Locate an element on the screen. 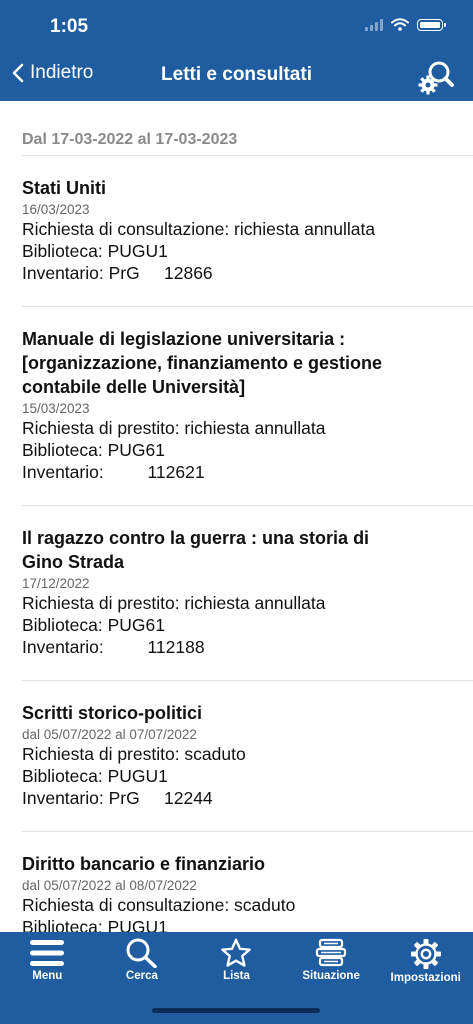 This screenshot has height=1024, width=473. item-date: dal 05/07/2022 al 08/07/2022 is located at coordinates (109, 885).